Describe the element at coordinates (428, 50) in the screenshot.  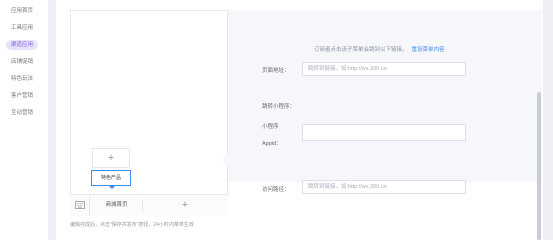
I see `reset-menu-link: 重设菜单内容` at that location.